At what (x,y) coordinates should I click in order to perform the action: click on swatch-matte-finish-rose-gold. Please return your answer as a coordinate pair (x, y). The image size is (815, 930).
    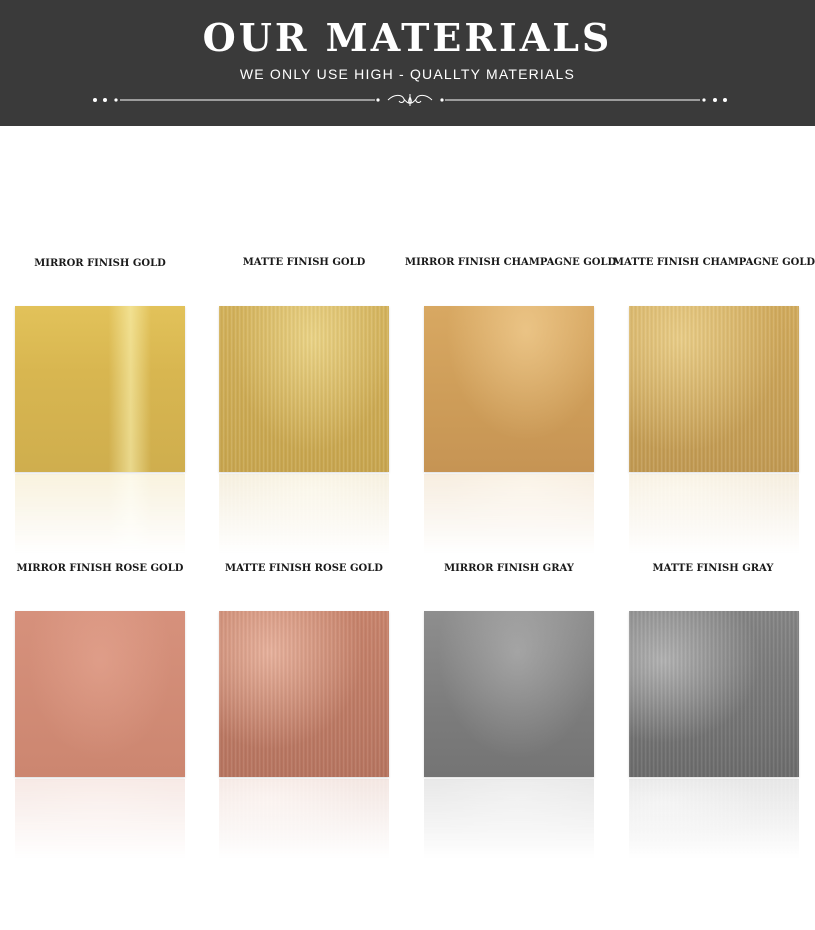
    Looking at the image, I should click on (304, 694).